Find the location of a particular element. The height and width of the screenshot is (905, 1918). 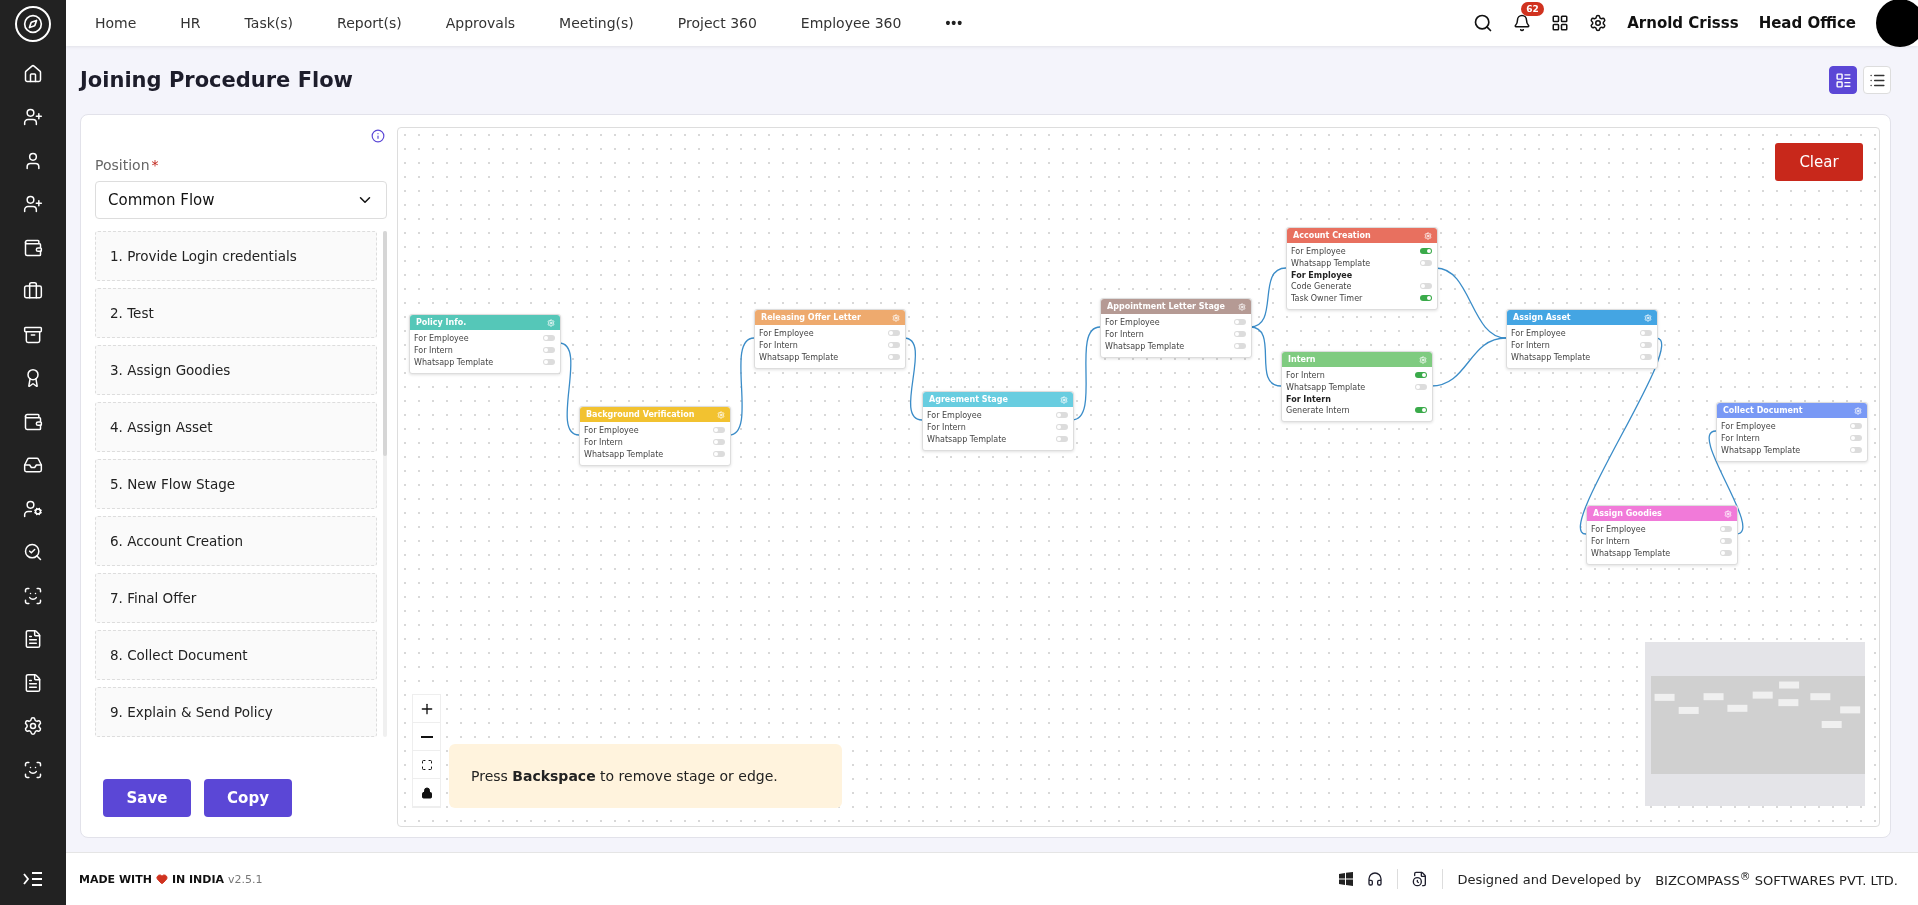

user-name: Arnold Crisss is located at coordinates (1683, 23).